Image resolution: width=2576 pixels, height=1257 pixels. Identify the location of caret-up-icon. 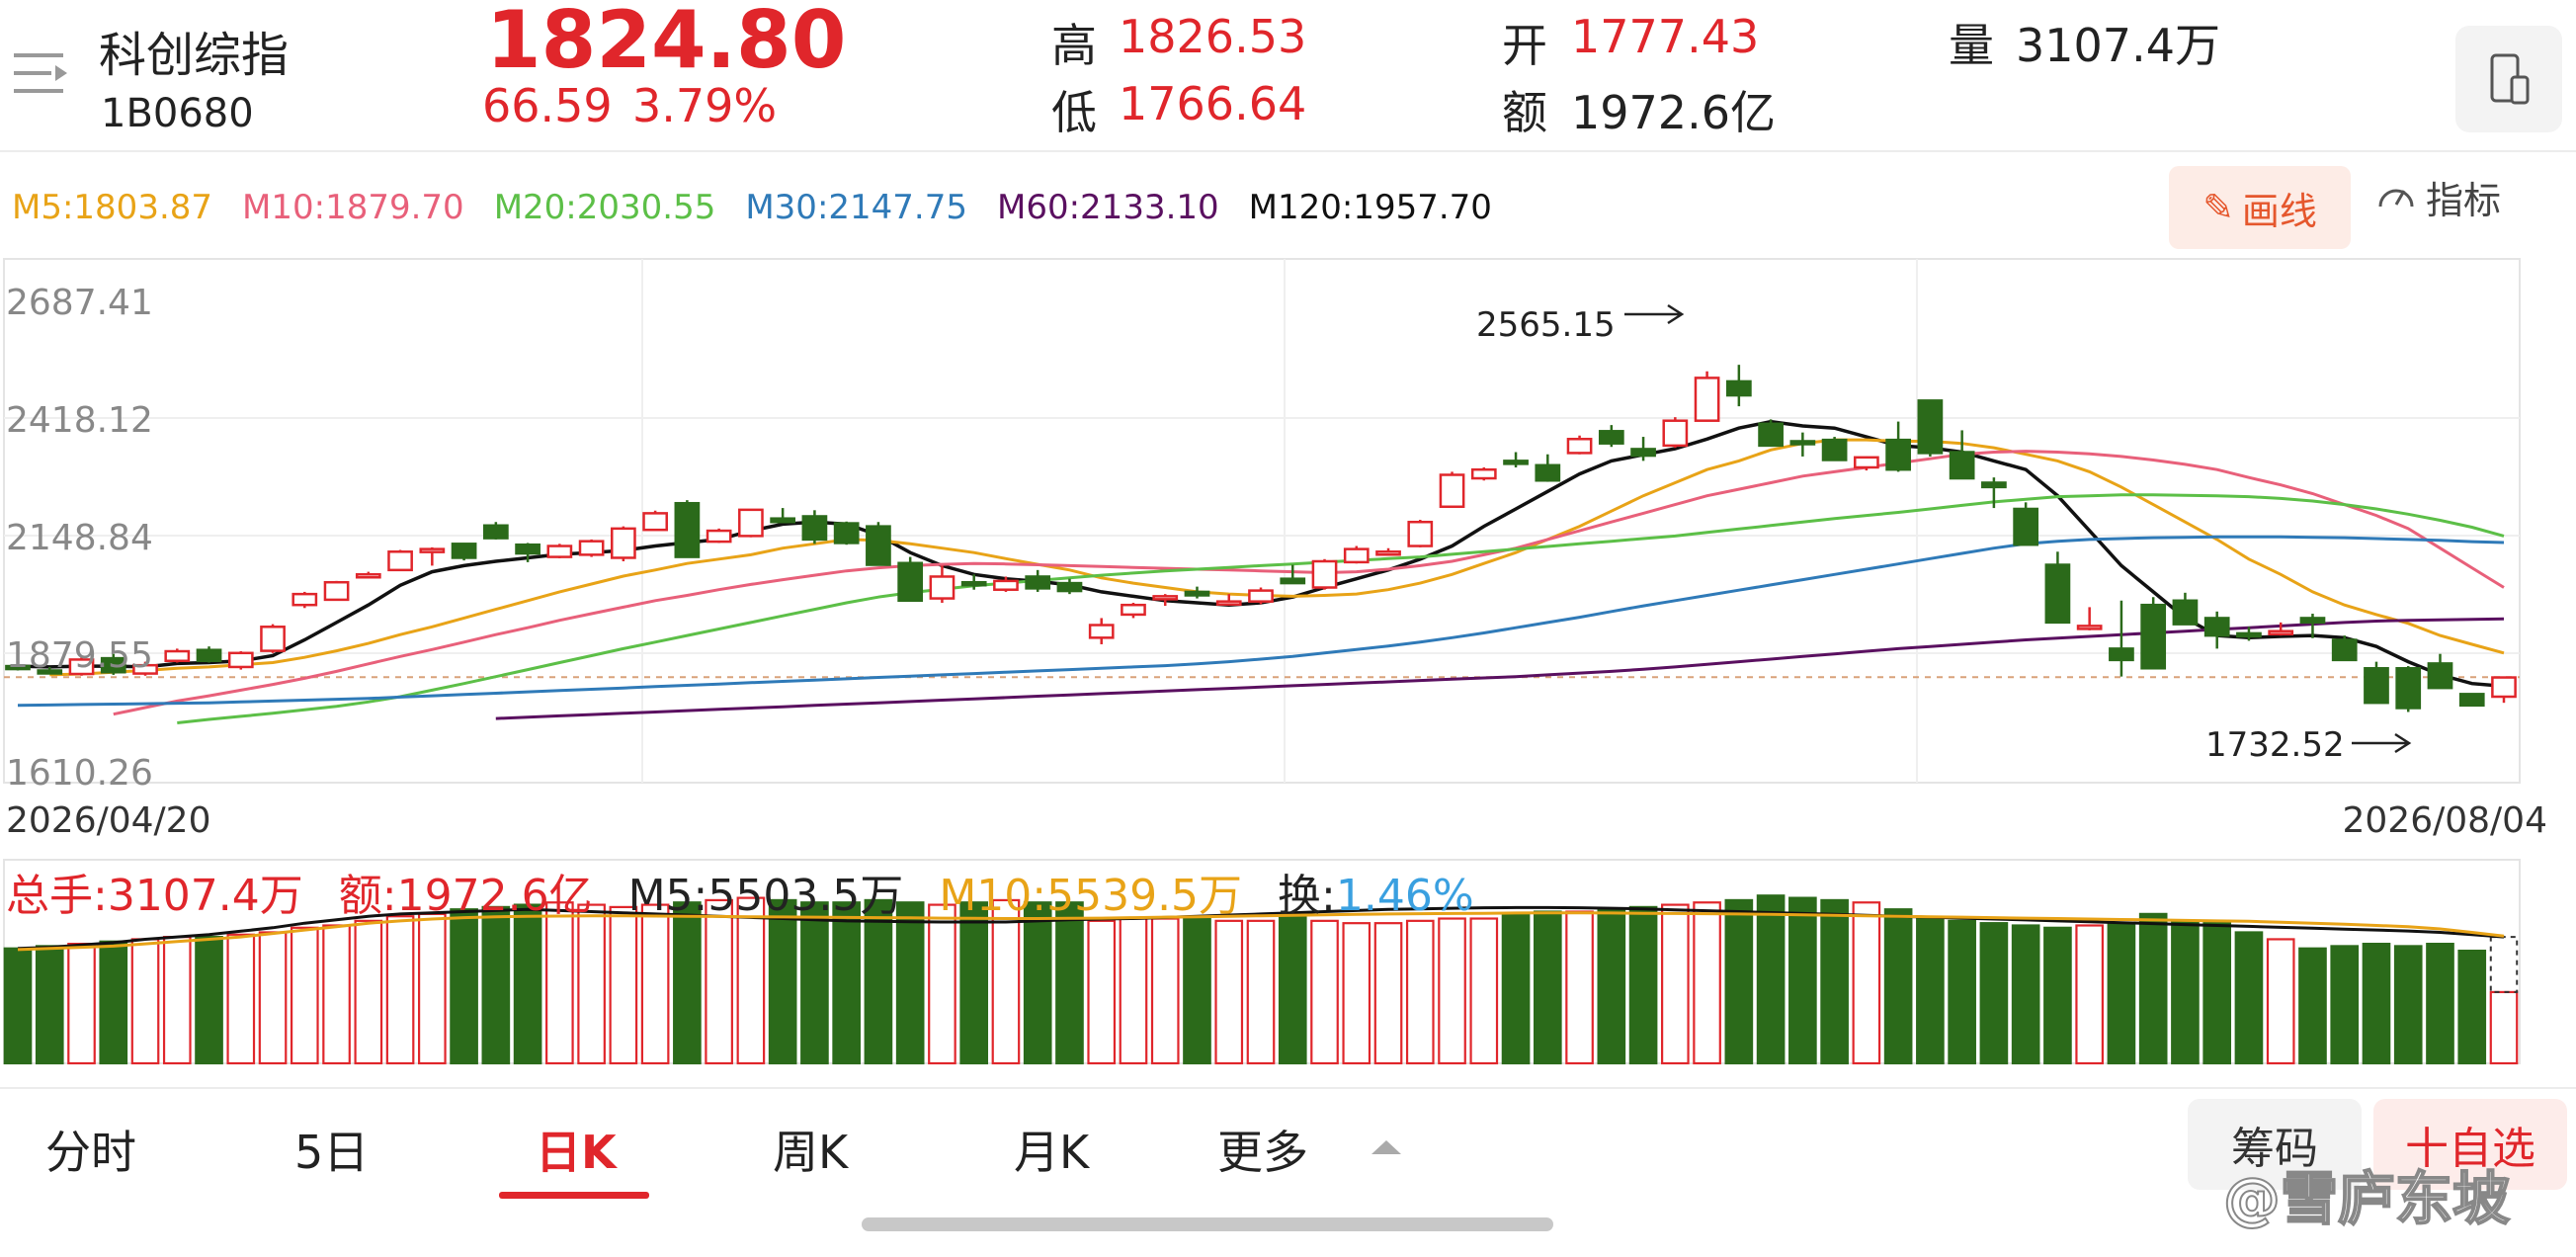
(1386, 1148).